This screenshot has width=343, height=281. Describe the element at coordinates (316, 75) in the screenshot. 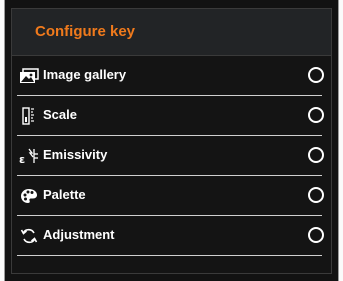

I see `radio-image-gallery` at that location.